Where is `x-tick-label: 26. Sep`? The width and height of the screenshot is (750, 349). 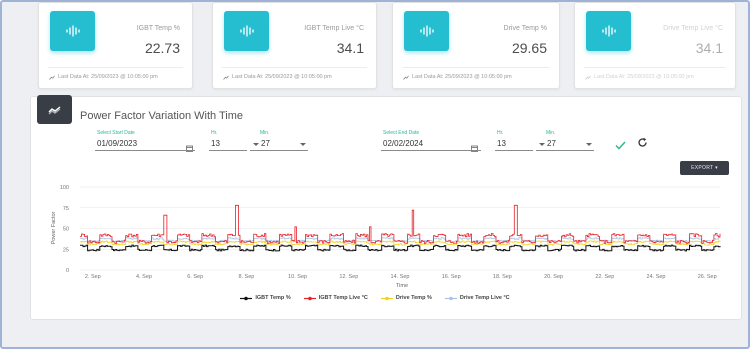 x-tick-label: 26. Sep is located at coordinates (707, 277).